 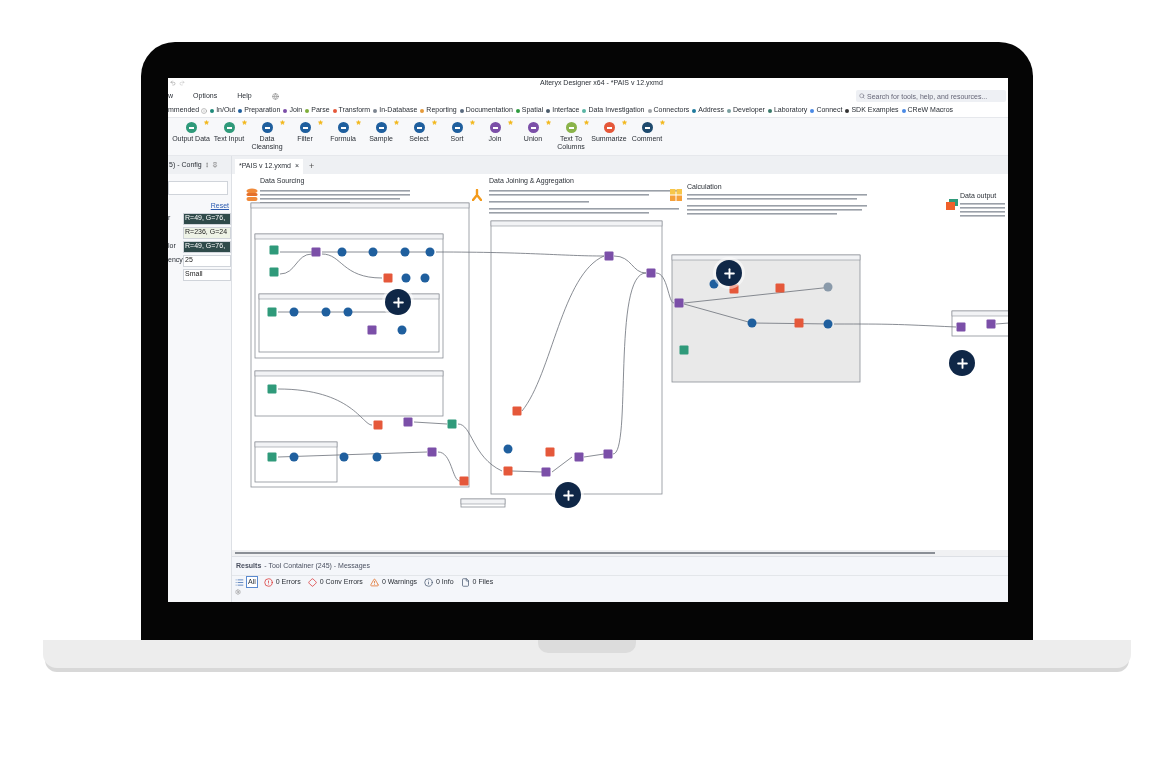 I want to click on scrollbar, so click(x=585, y=553).